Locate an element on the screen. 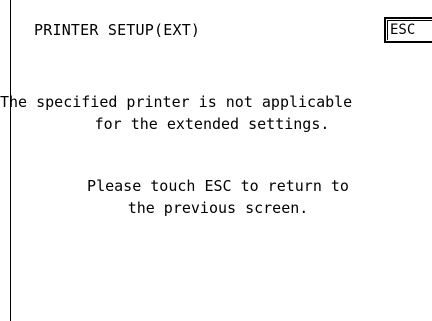 This screenshot has height=321, width=432. message-line-3: Please touch ESC to return to is located at coordinates (218, 186).